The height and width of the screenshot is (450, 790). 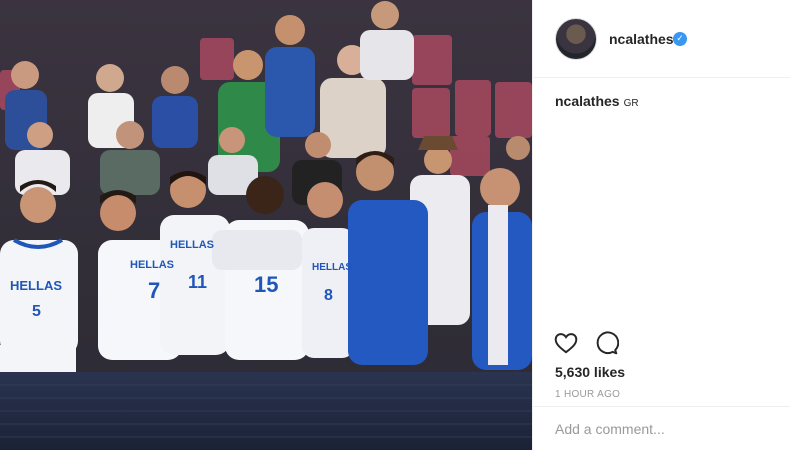 I want to click on caption-text: GR, so click(x=631, y=103).